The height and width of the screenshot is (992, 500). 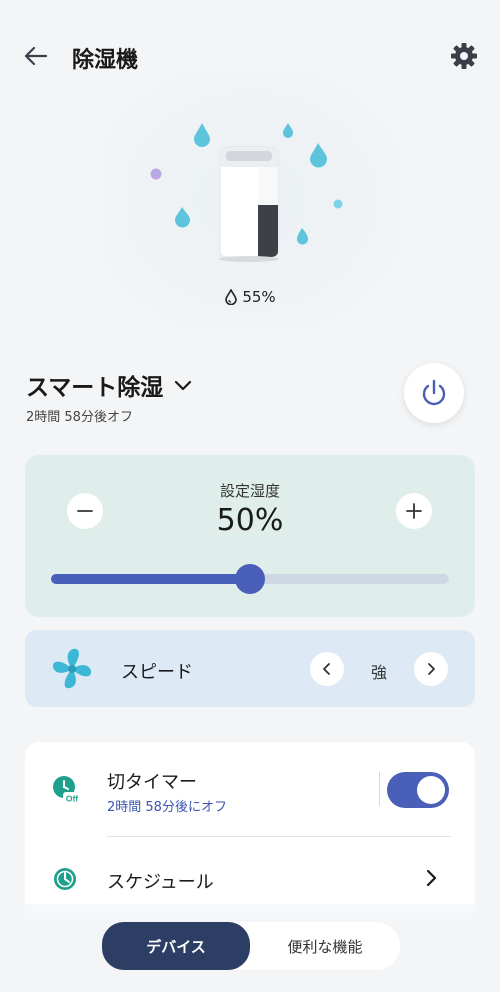 I want to click on increase-button, so click(x=414, y=511).